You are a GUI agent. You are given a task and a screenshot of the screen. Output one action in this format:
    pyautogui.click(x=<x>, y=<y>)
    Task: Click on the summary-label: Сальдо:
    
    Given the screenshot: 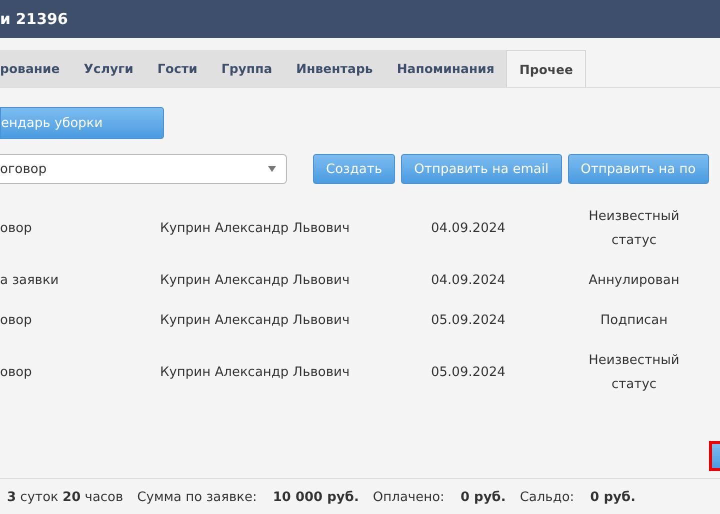 What is the action you would take?
    pyautogui.click(x=547, y=497)
    